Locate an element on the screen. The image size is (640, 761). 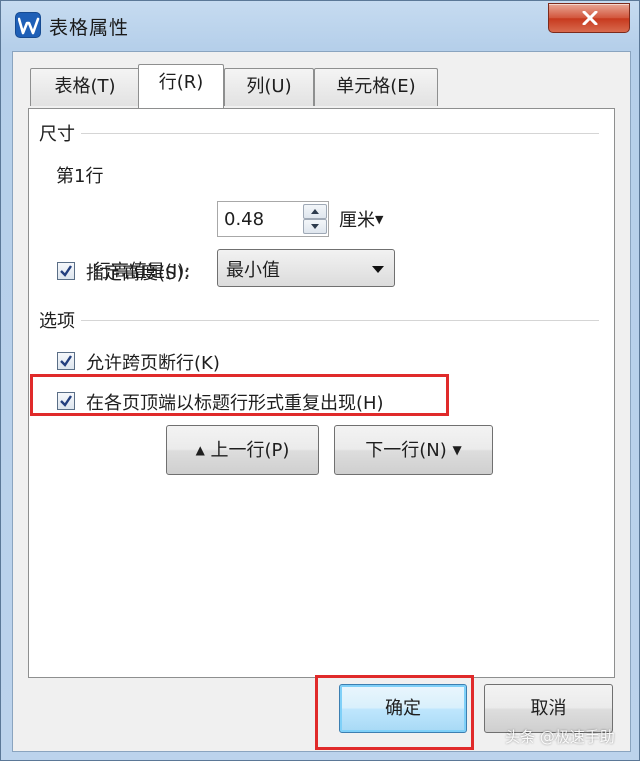
double-arrow-up-icon: ▲ is located at coordinates (200, 450).